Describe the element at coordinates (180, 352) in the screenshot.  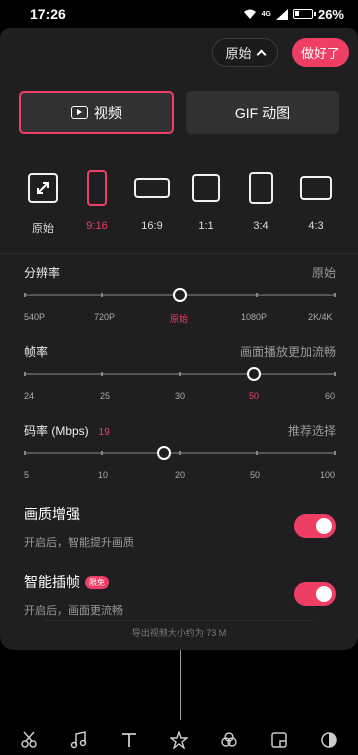
I see `framerate-header: 帧率 画面播放更加流畅` at that location.